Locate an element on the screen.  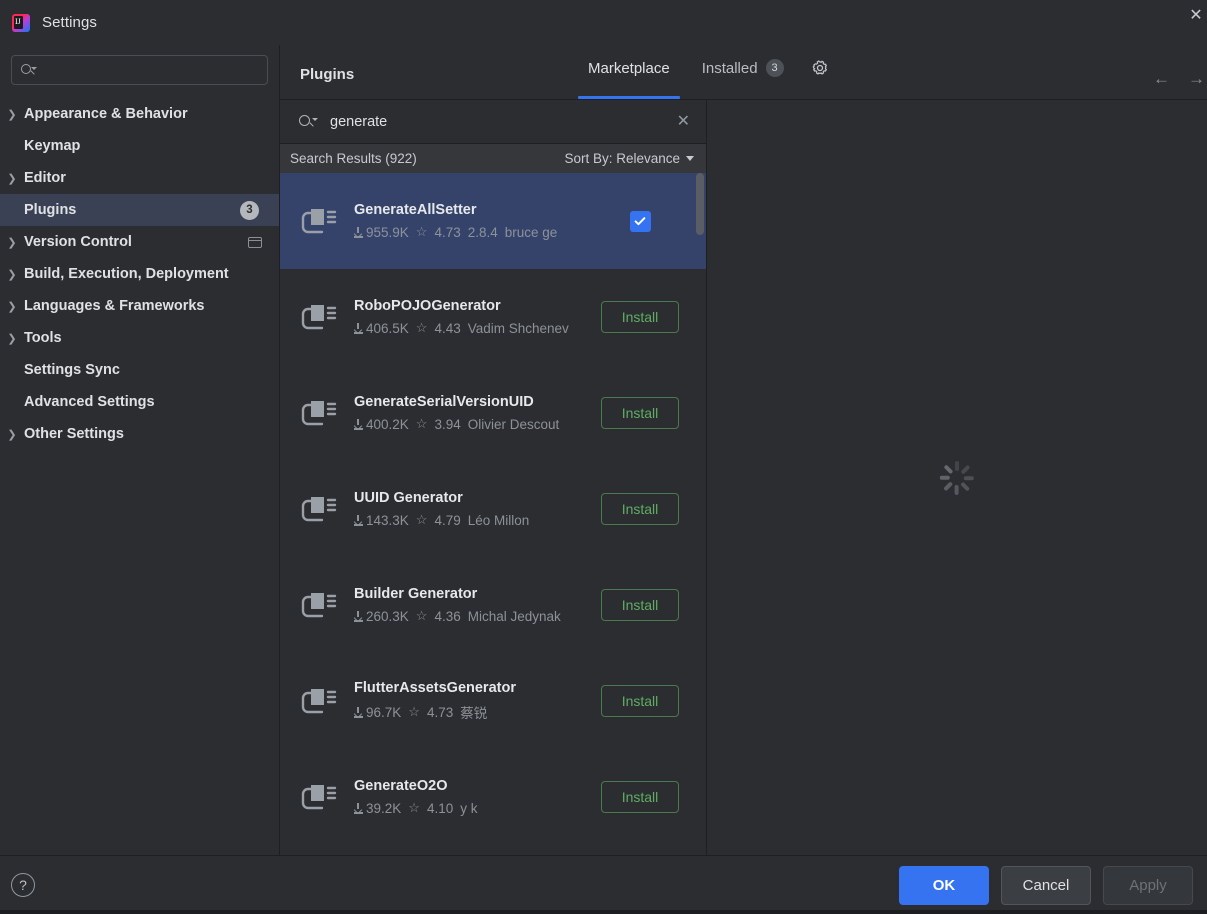
cancel-button: Cancel is located at coordinates (1046, 885).